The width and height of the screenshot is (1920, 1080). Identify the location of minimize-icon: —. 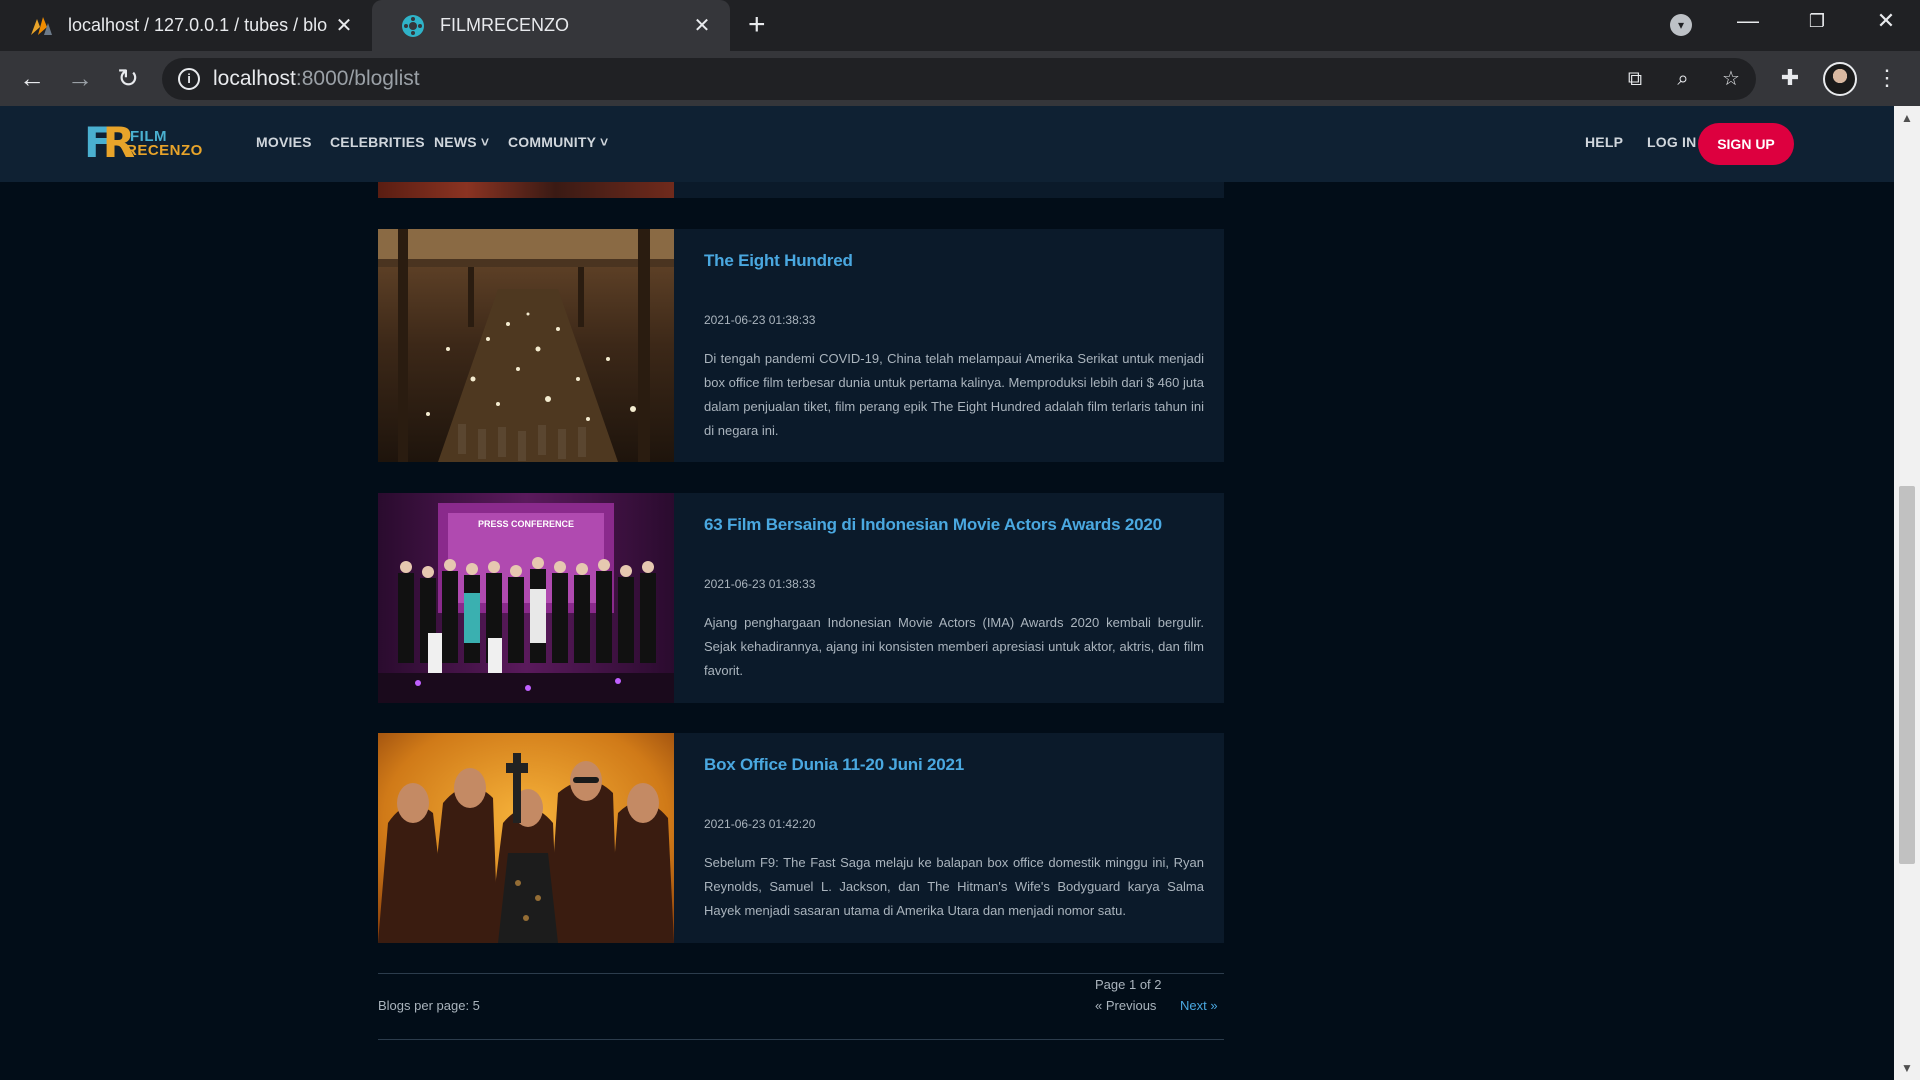
(1748, 21).